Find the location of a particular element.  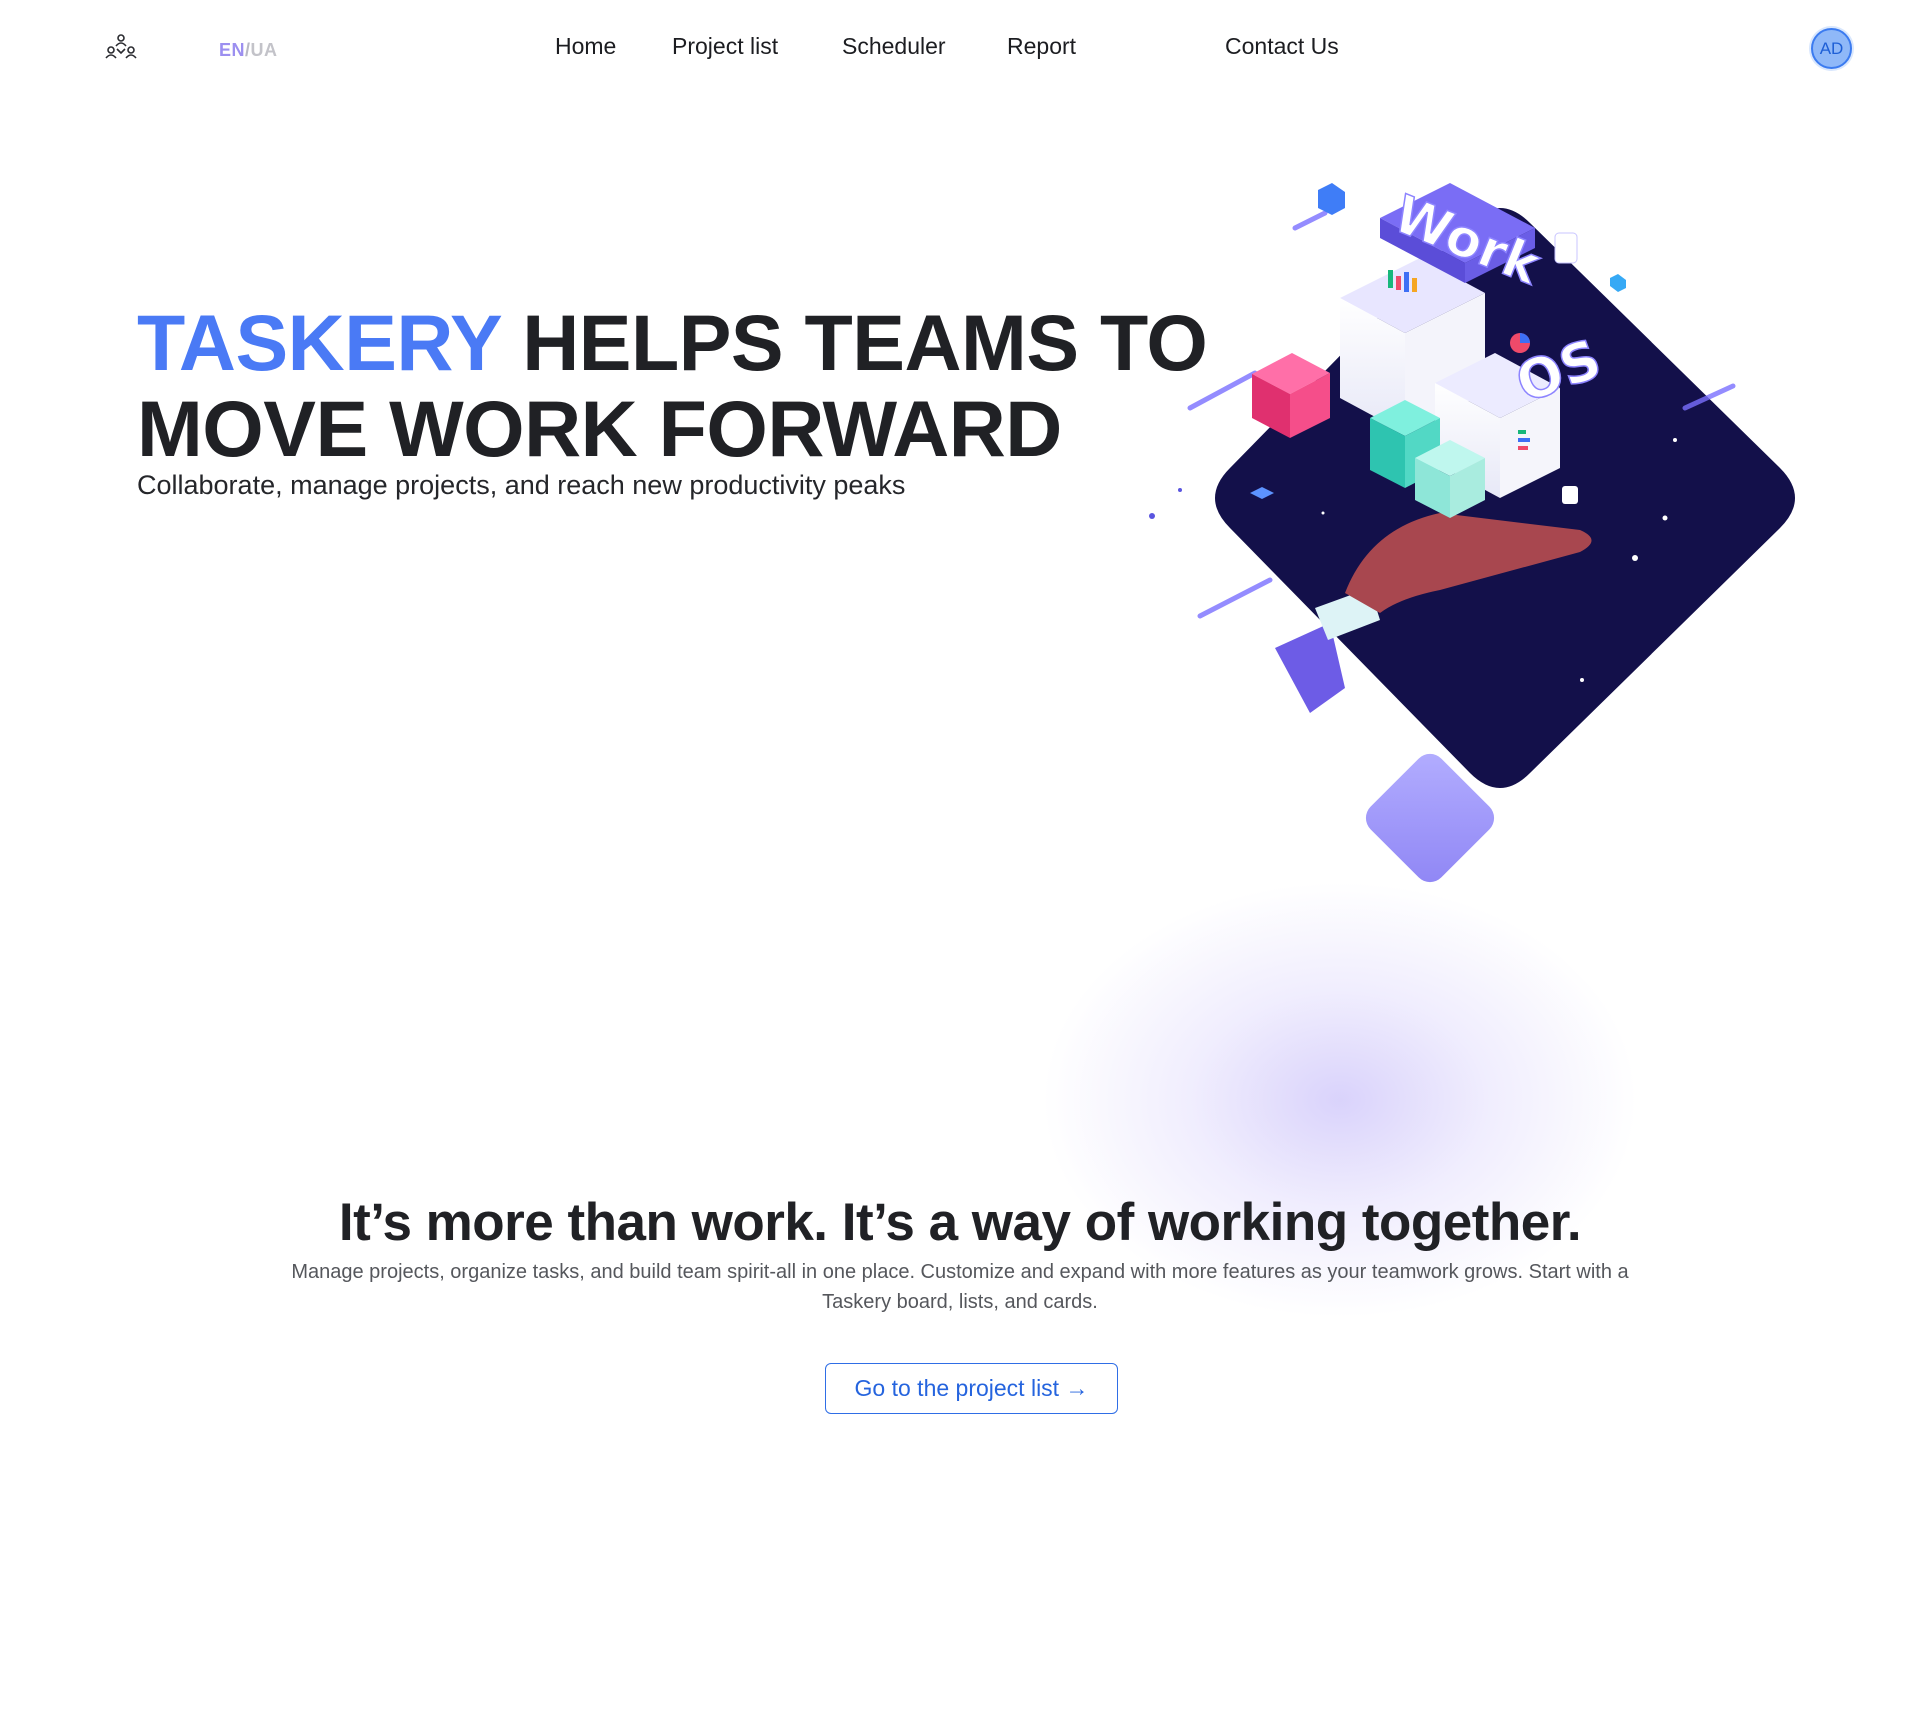

team-logo-icon is located at coordinates (121, 48).